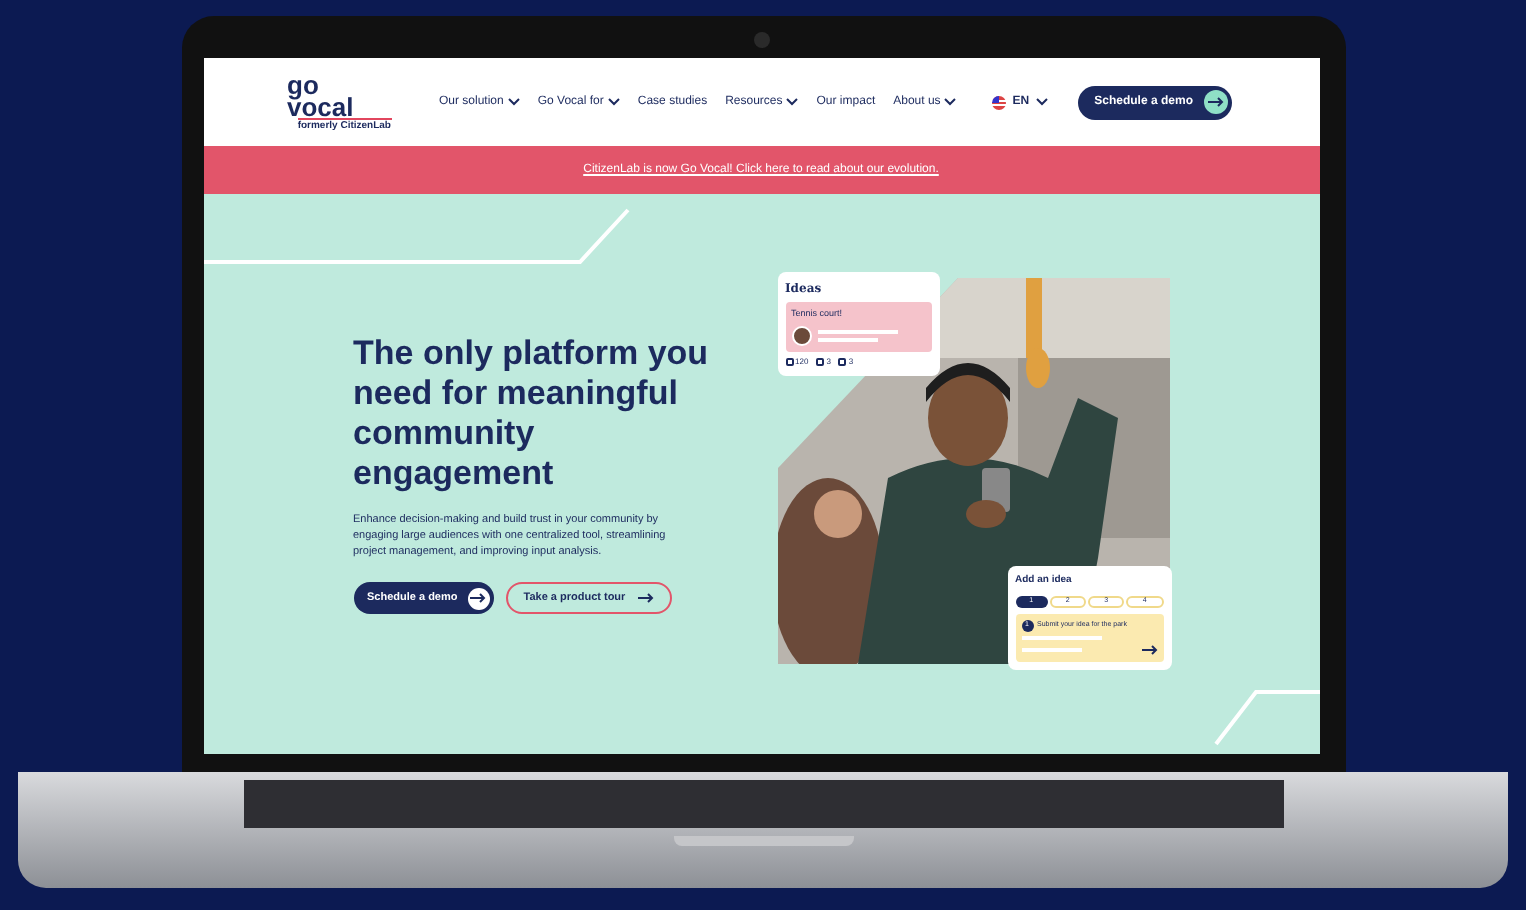 The width and height of the screenshot is (1526, 910). What do you see at coordinates (761, 40) in the screenshot?
I see `camera-icon` at bounding box center [761, 40].